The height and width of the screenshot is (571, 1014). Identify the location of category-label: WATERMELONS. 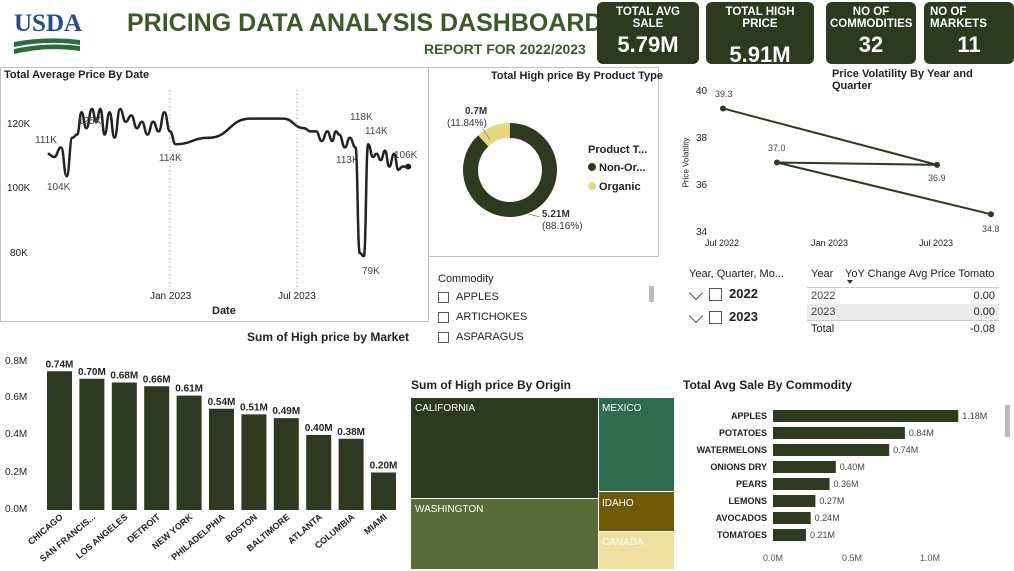
(732, 450).